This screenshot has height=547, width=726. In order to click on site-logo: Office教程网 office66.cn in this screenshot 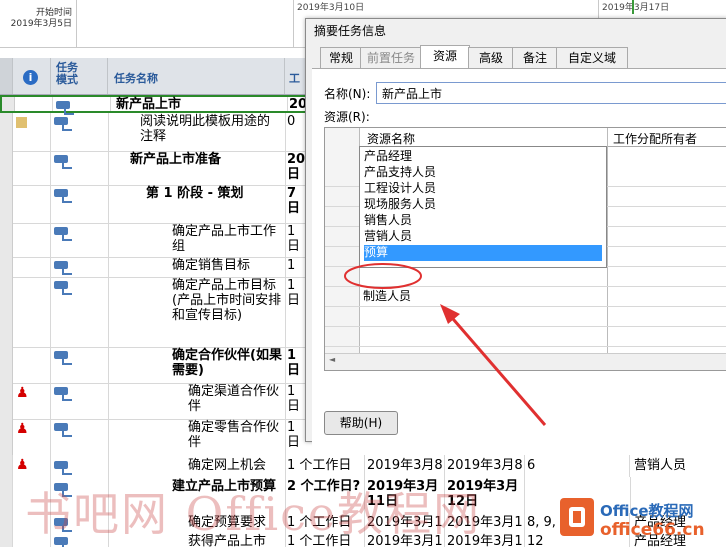, I will do `click(643, 518)`.